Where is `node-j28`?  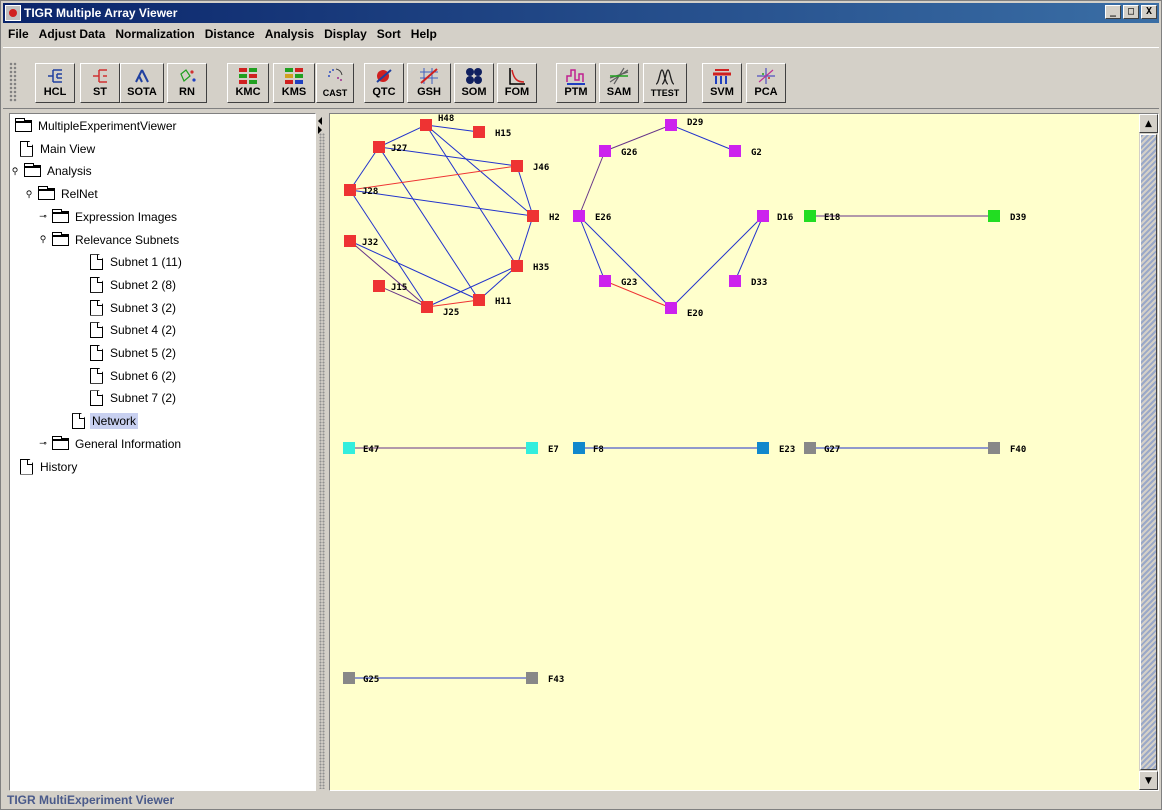
node-j28 is located at coordinates (350, 190).